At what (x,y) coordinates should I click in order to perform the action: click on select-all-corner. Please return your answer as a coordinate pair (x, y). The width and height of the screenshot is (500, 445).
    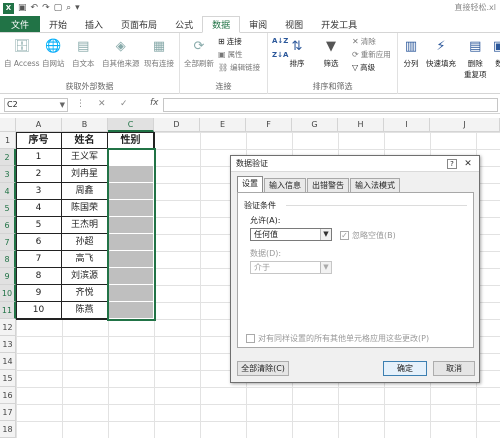
    Looking at the image, I should click on (8, 125).